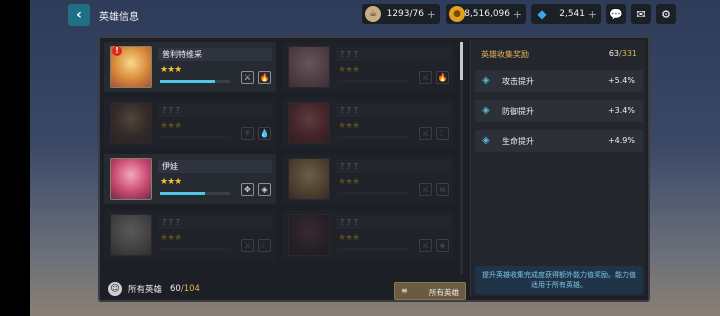 This screenshot has width=720, height=316. Describe the element at coordinates (405, 14) in the screenshot. I see `stamina-value: 1293/76` at that location.